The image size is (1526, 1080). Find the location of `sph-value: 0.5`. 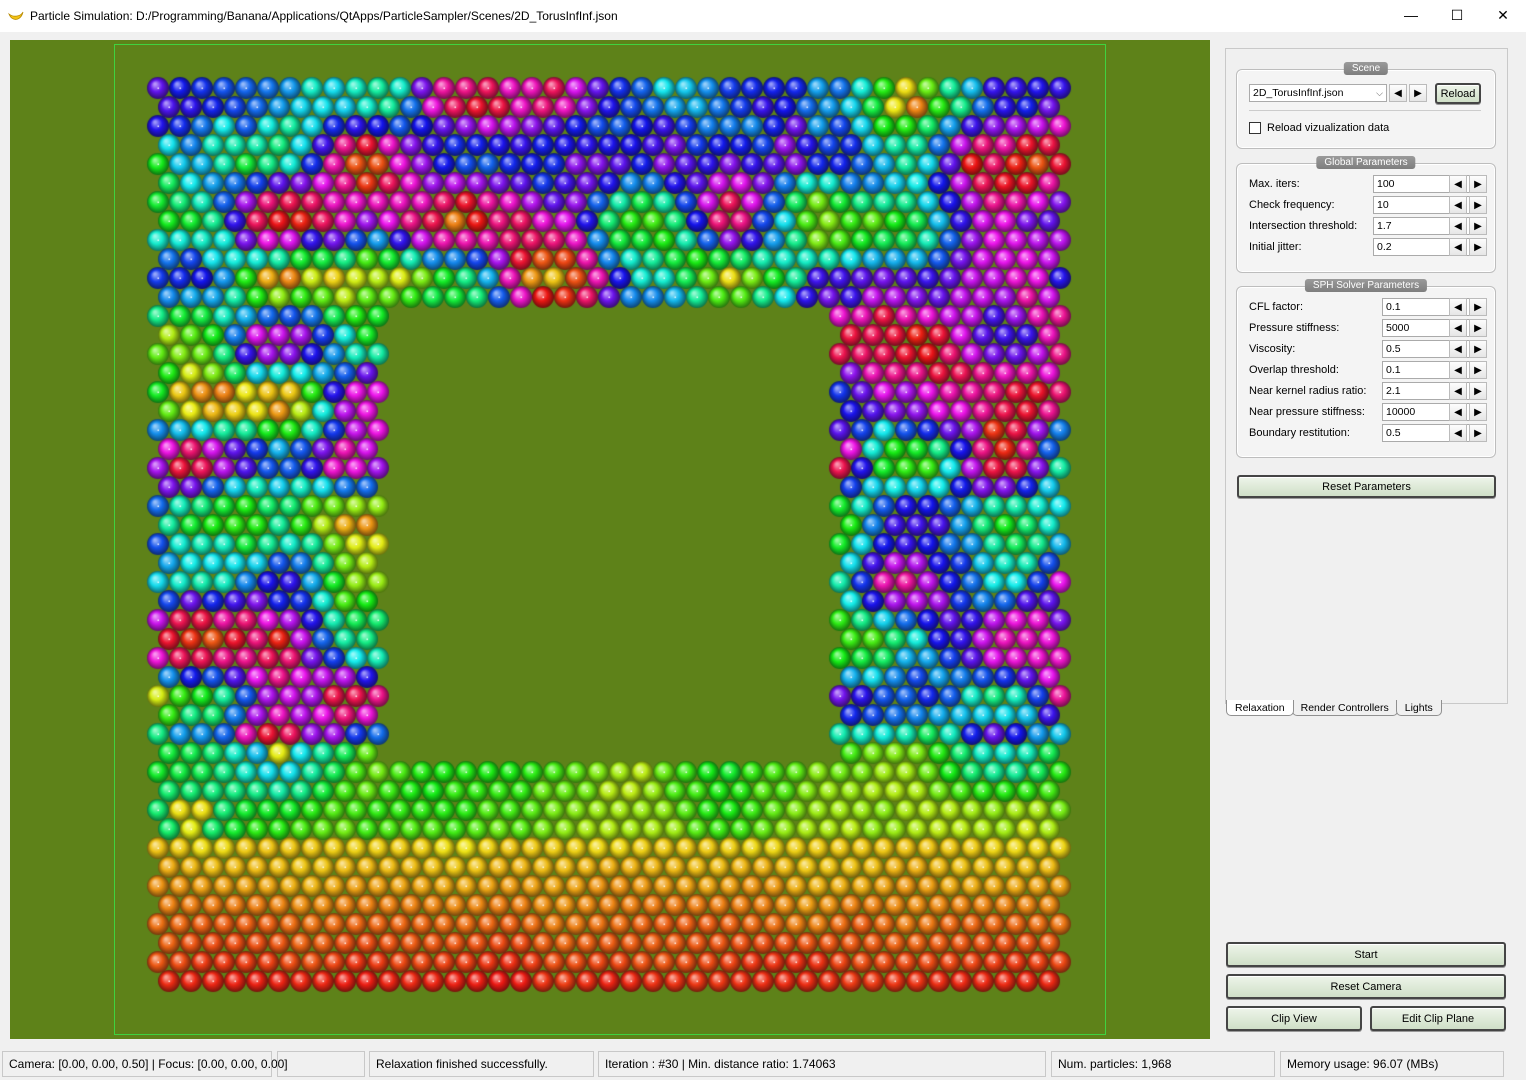

sph-value: 0.5 is located at coordinates (1393, 349).